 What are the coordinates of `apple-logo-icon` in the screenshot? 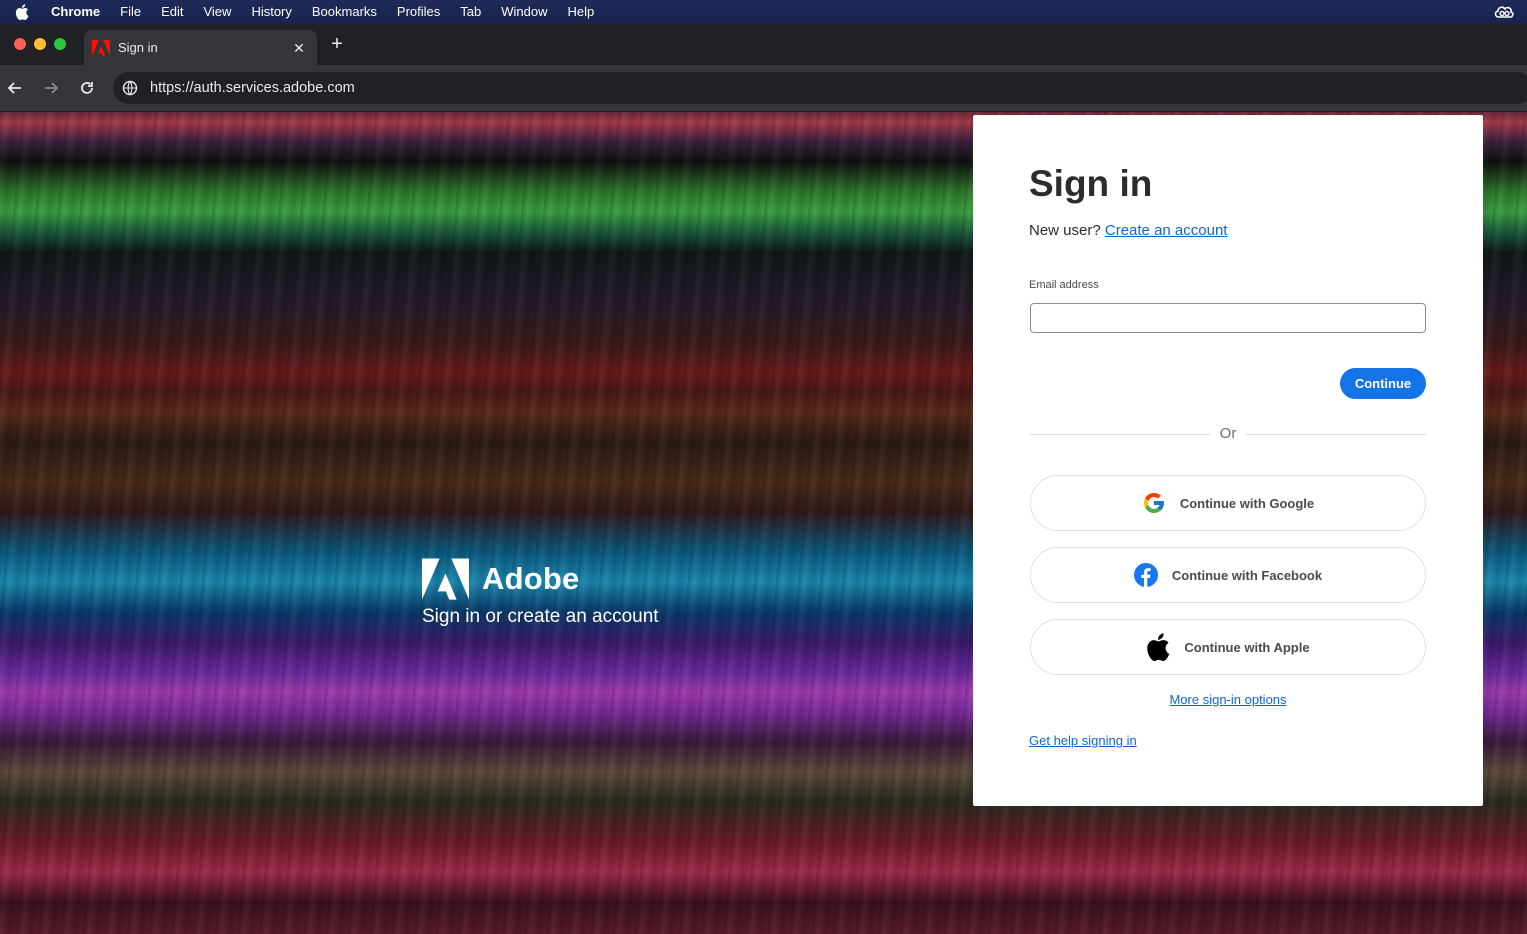 It's located at (1158, 647).